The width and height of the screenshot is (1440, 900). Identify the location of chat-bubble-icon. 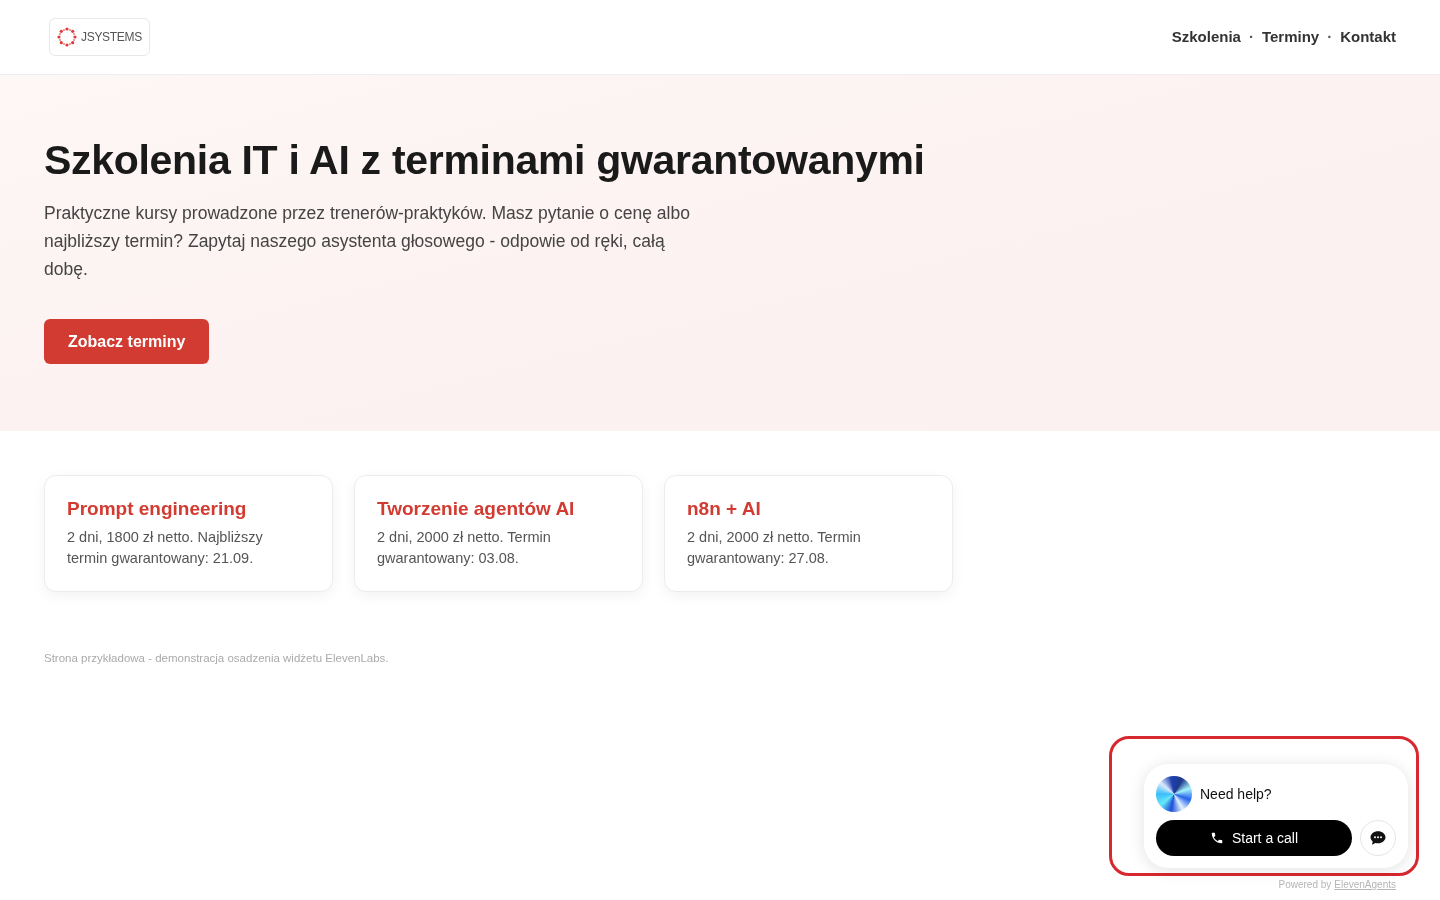
(1378, 838).